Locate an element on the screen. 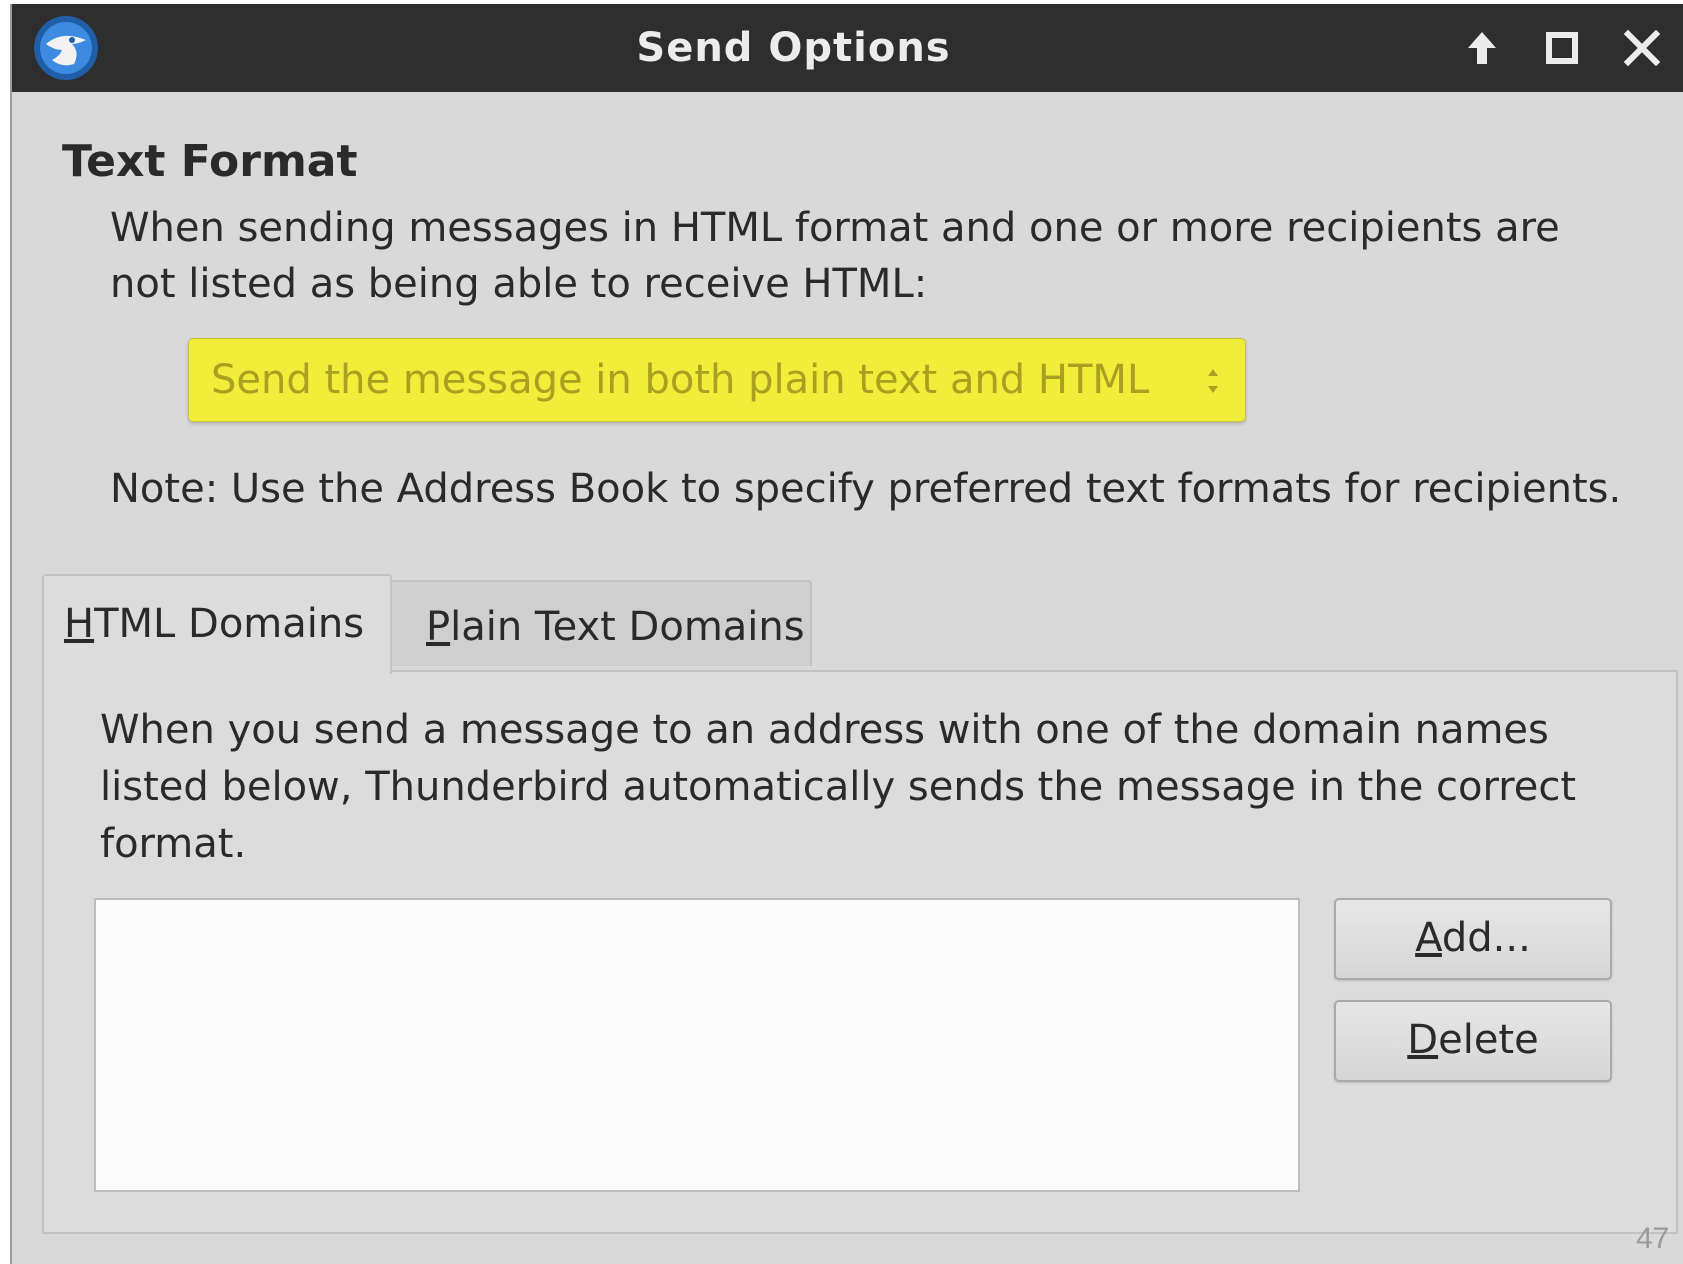 The height and width of the screenshot is (1264, 1683). arrow-up-icon is located at coordinates (1482, 48).